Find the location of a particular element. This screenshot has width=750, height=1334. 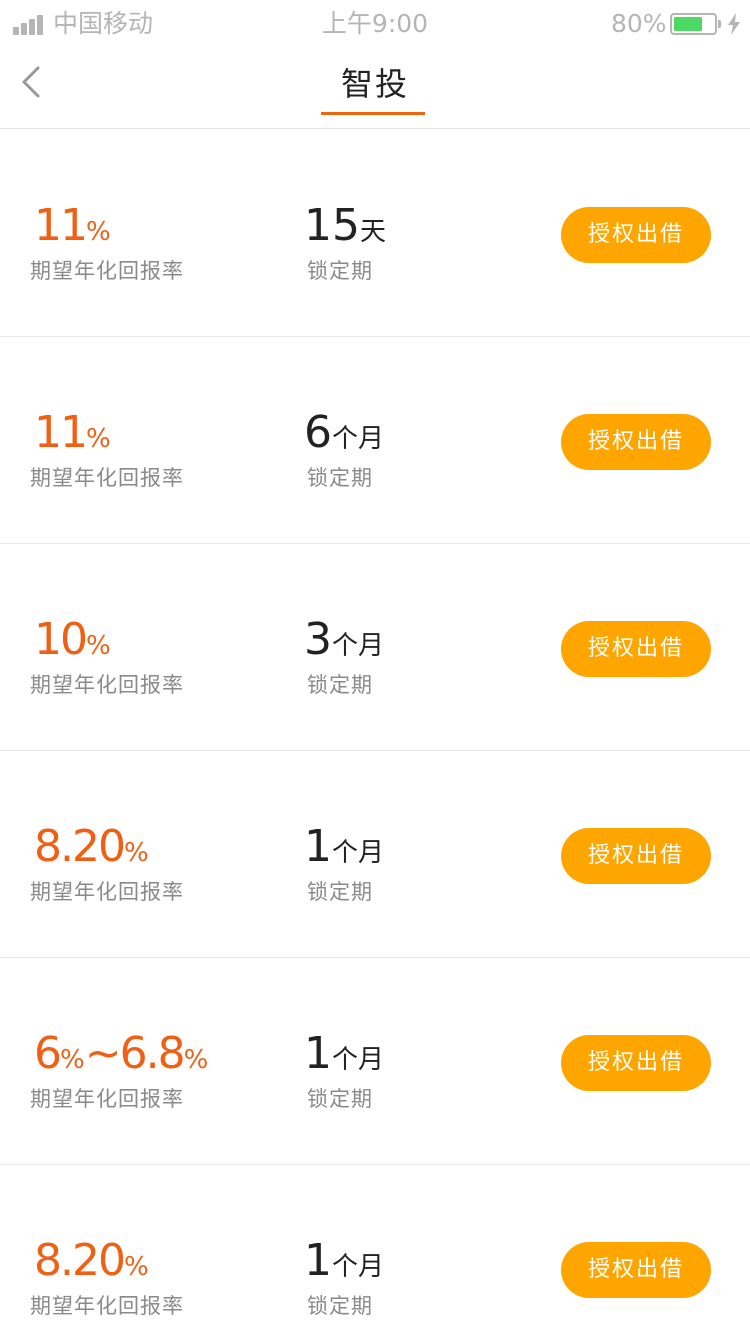

battery-percent: 80% is located at coordinates (639, 23).